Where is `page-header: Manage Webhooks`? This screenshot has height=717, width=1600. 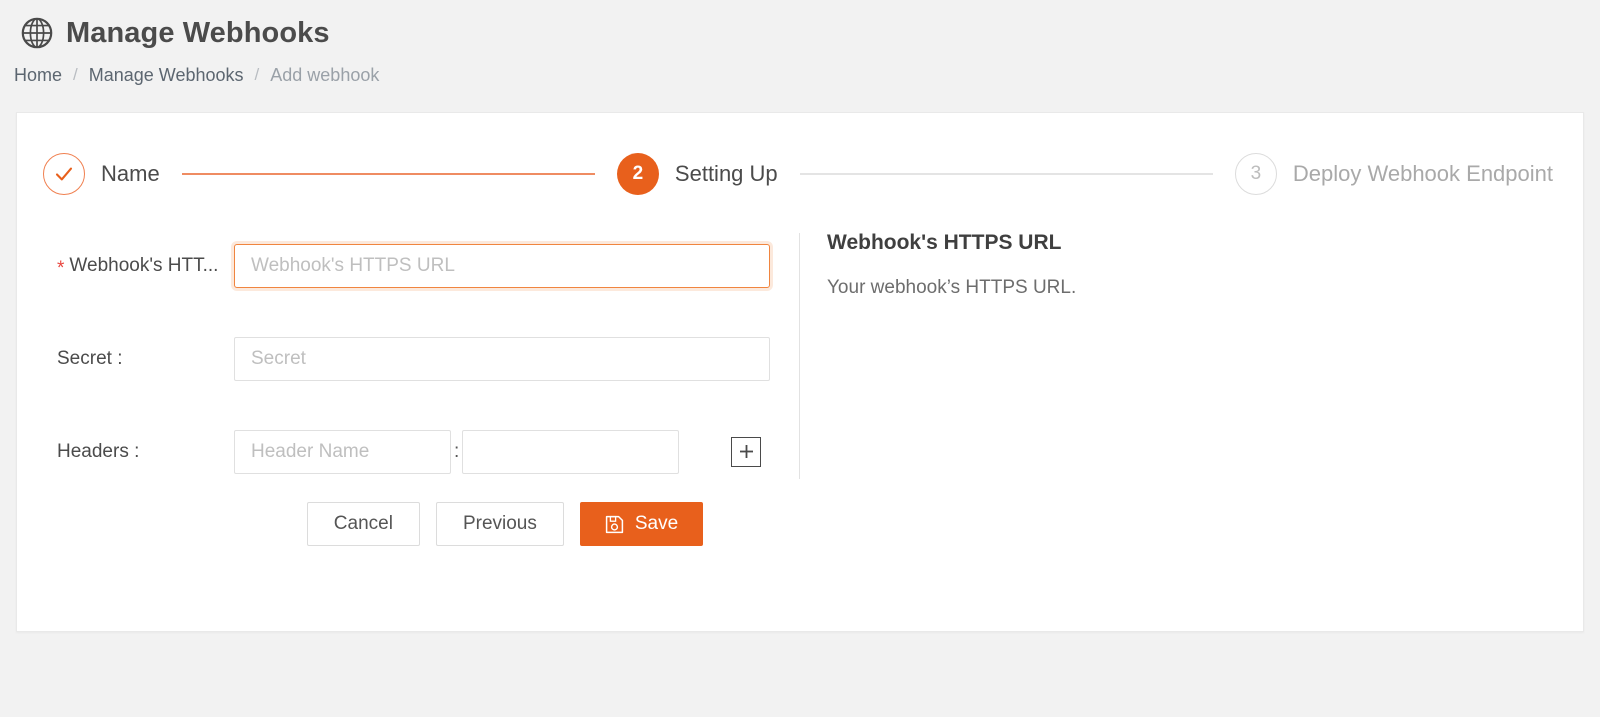 page-header: Manage Webhooks is located at coordinates (800, 27).